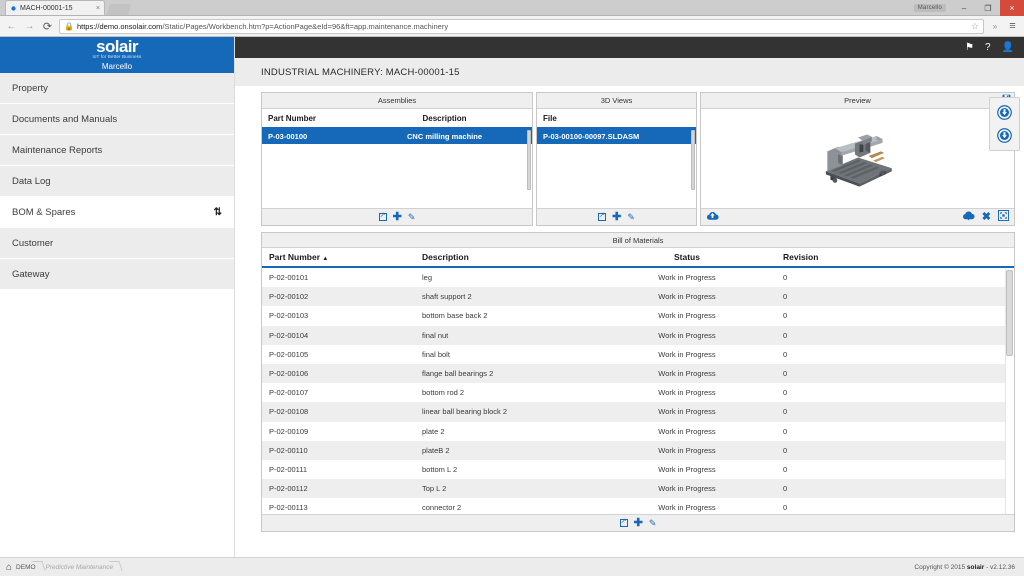  I want to click on extensions-icon: », so click(995, 26).